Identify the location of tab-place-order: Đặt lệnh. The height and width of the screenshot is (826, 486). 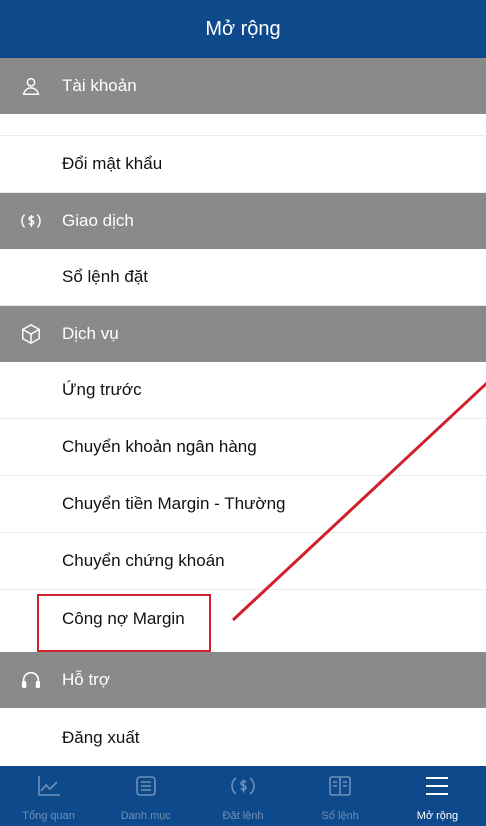
(242, 796).